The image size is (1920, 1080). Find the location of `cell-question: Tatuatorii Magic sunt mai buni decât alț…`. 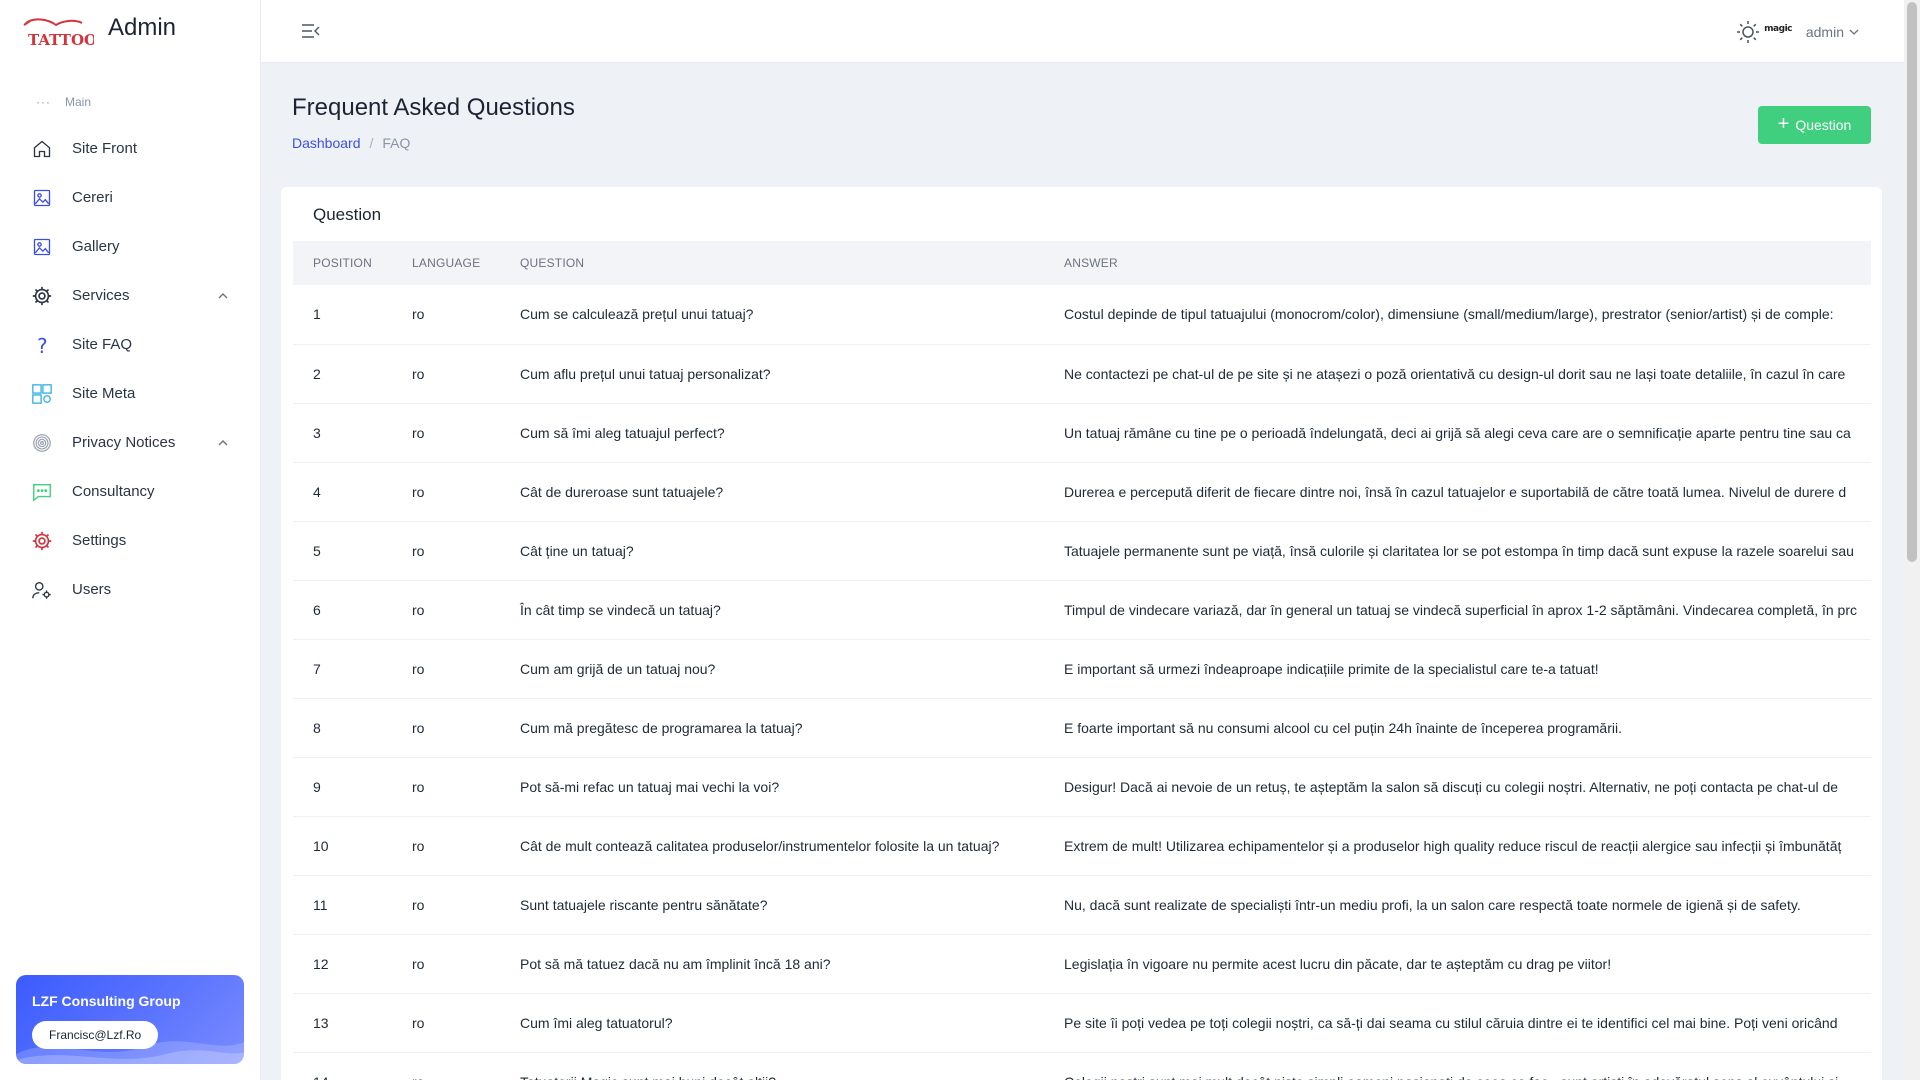

cell-question: Tatuatorii Magic sunt mai buni decât alț… is located at coordinates (772, 1066).